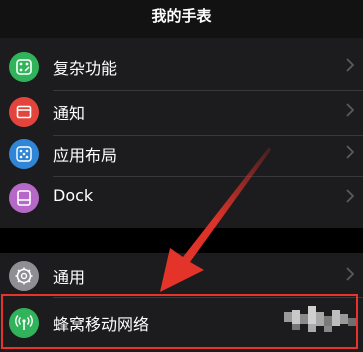 This screenshot has width=363, height=352. I want to click on menu-item-complications: 复杂功能, so click(181, 66).